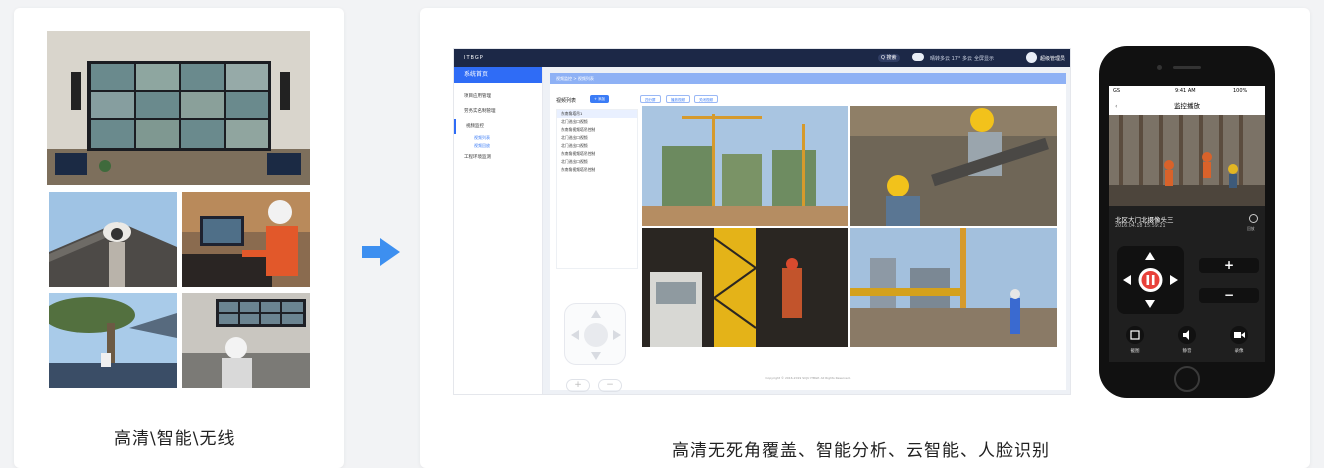  I want to click on phone-title: 监控播放, so click(1187, 106).